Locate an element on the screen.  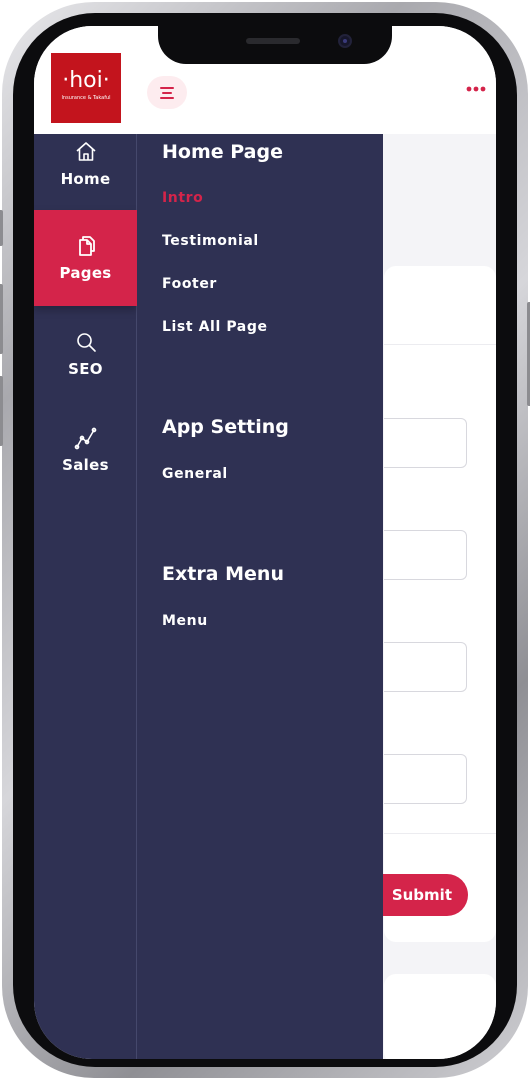
home-icon is located at coordinates (85, 151).